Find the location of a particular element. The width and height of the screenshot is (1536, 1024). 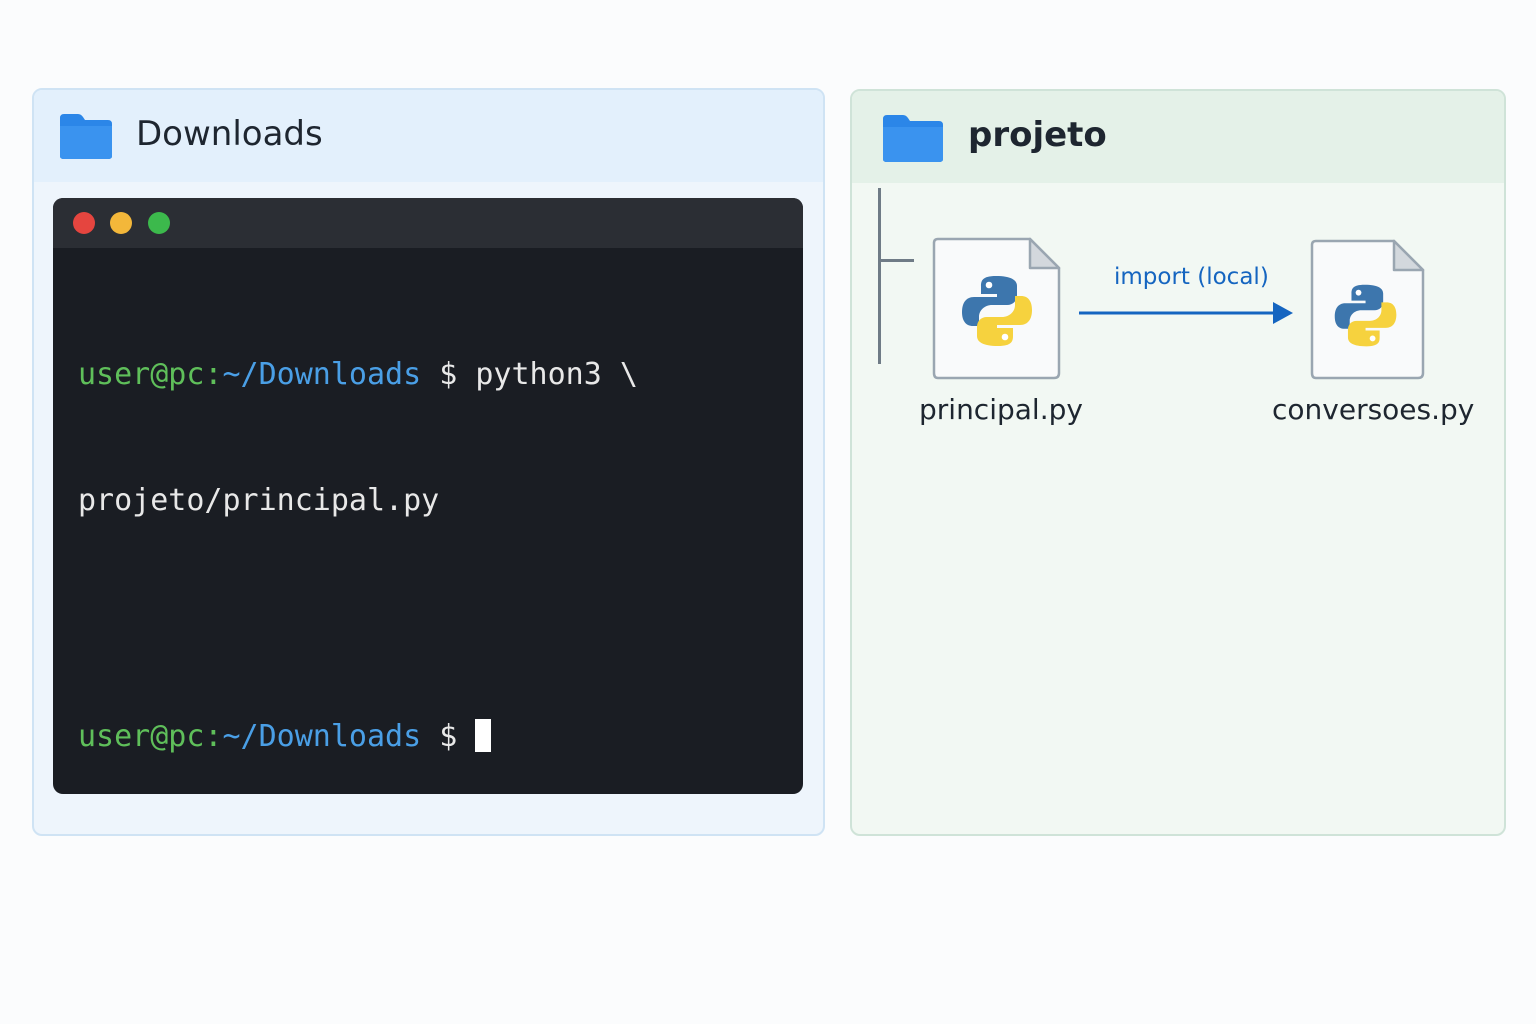

terminal-line: user@pc:~/Downloads $ python3 \ is located at coordinates (358, 375).